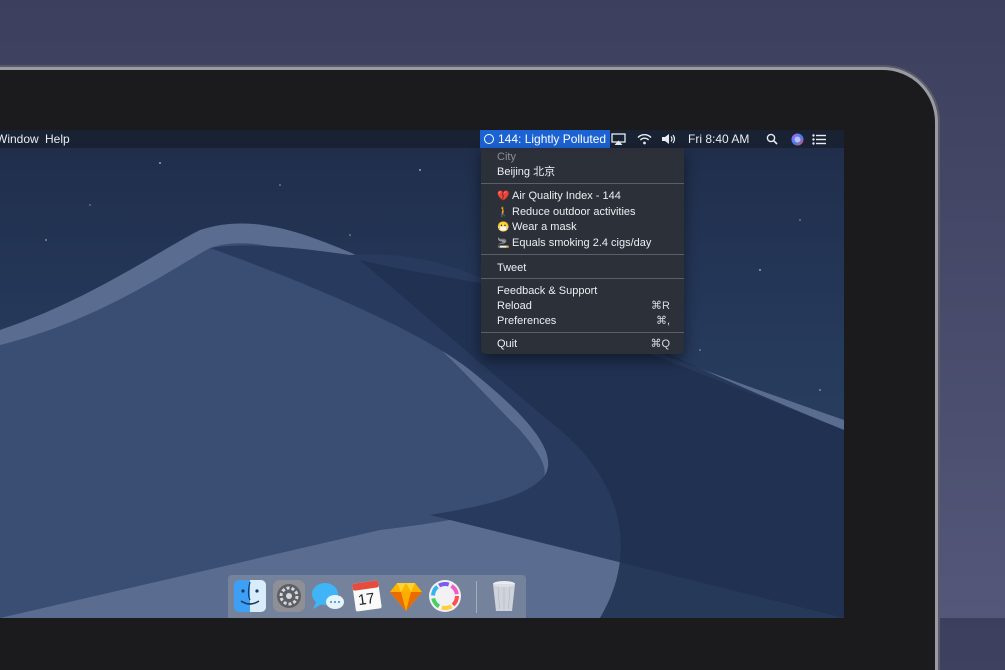 This screenshot has width=1005, height=670. Describe the element at coordinates (587, 227) in the screenshot. I see `menu-wear-mask-item: 😷 Wear a mask` at that location.